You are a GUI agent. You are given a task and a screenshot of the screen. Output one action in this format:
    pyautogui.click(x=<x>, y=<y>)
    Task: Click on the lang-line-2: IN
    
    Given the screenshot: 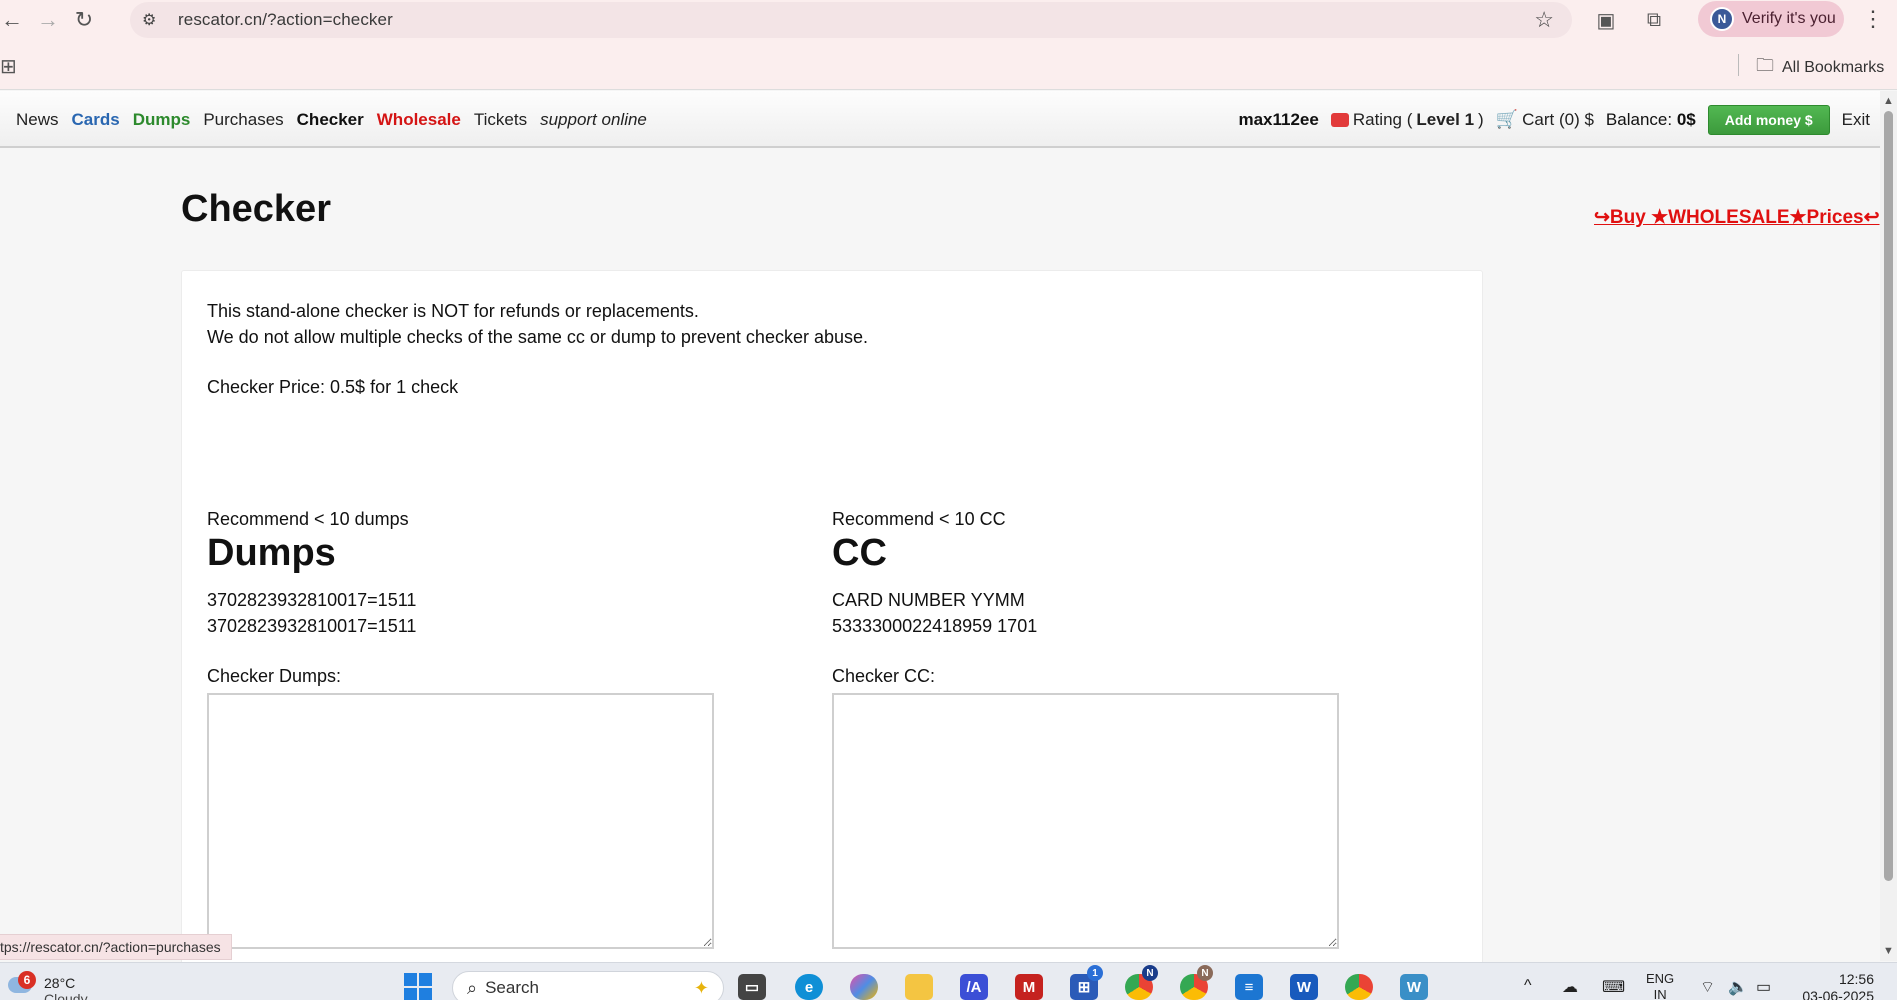 What is the action you would take?
    pyautogui.click(x=1660, y=993)
    